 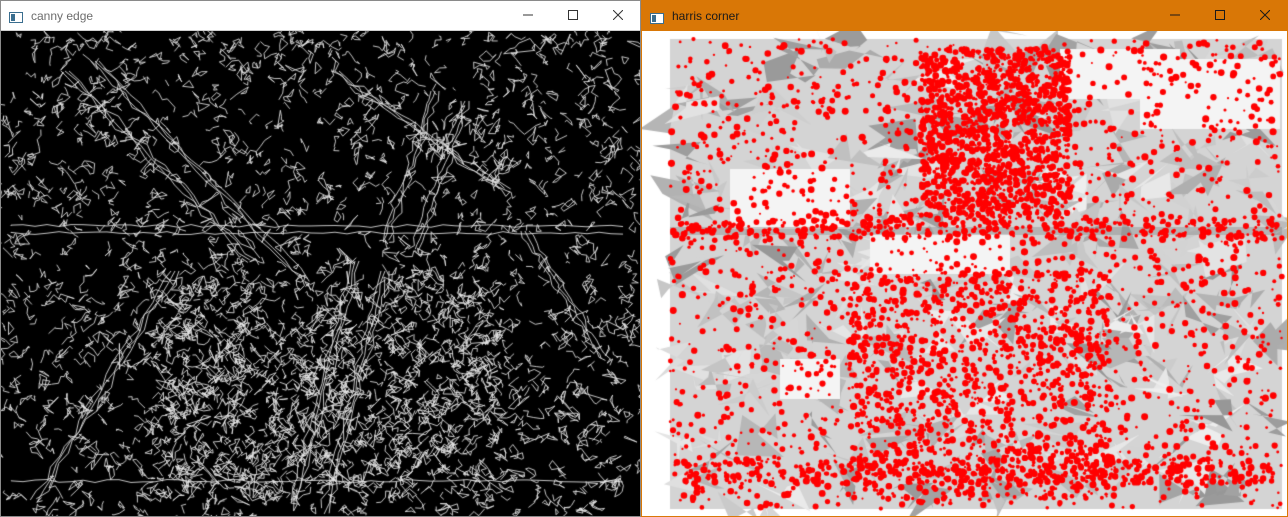 I want to click on canny-titlebar: canny edge, so click(x=320, y=16).